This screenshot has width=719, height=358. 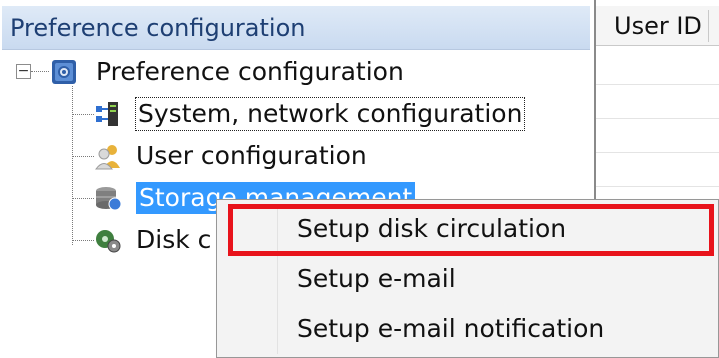 What do you see at coordinates (296, 28) in the screenshot?
I see `panel-title: Preference configuration` at bounding box center [296, 28].